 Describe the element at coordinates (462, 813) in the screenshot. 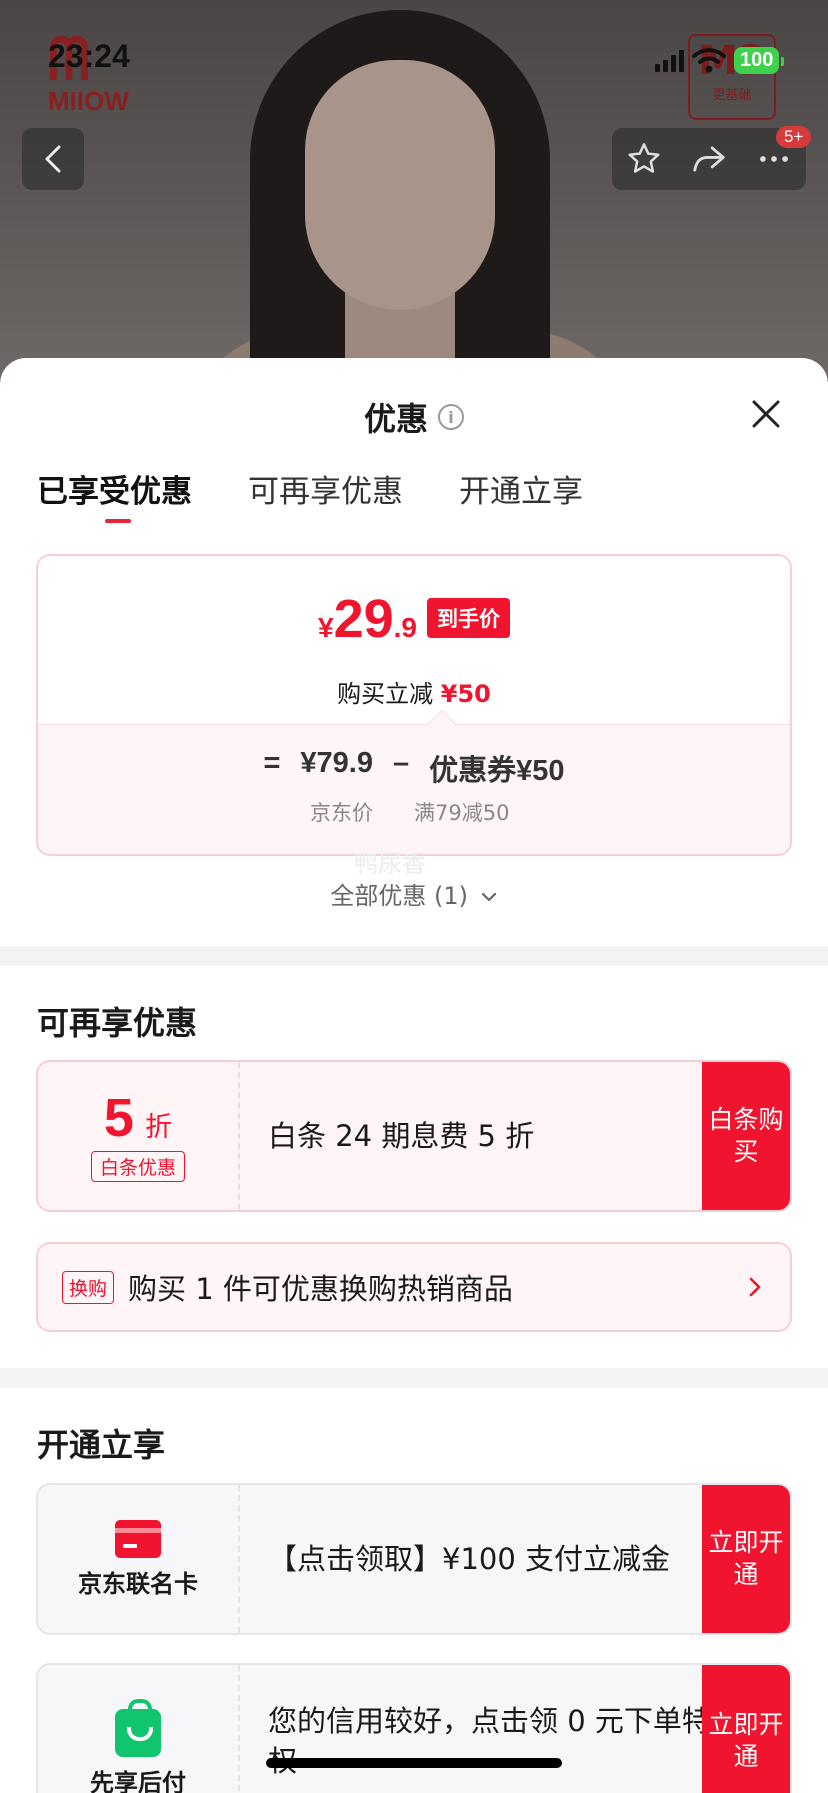

I see `coupon-label: 满79减50` at that location.